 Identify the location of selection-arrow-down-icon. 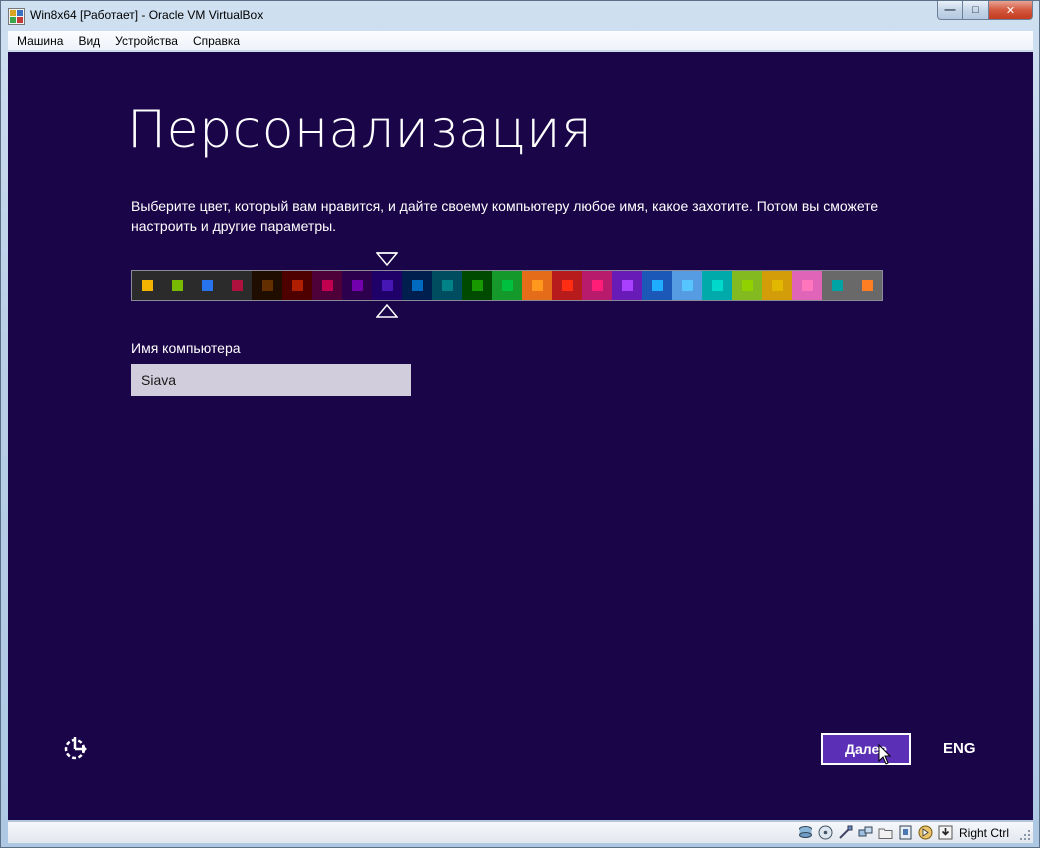
(386, 259).